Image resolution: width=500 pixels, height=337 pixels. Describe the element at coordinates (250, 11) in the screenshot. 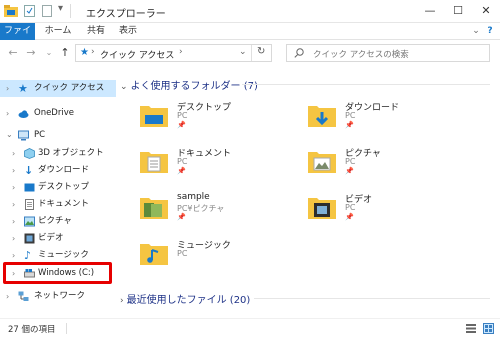

I see `title-bar: ▾ エクスプローラー — ☐ ✕` at that location.